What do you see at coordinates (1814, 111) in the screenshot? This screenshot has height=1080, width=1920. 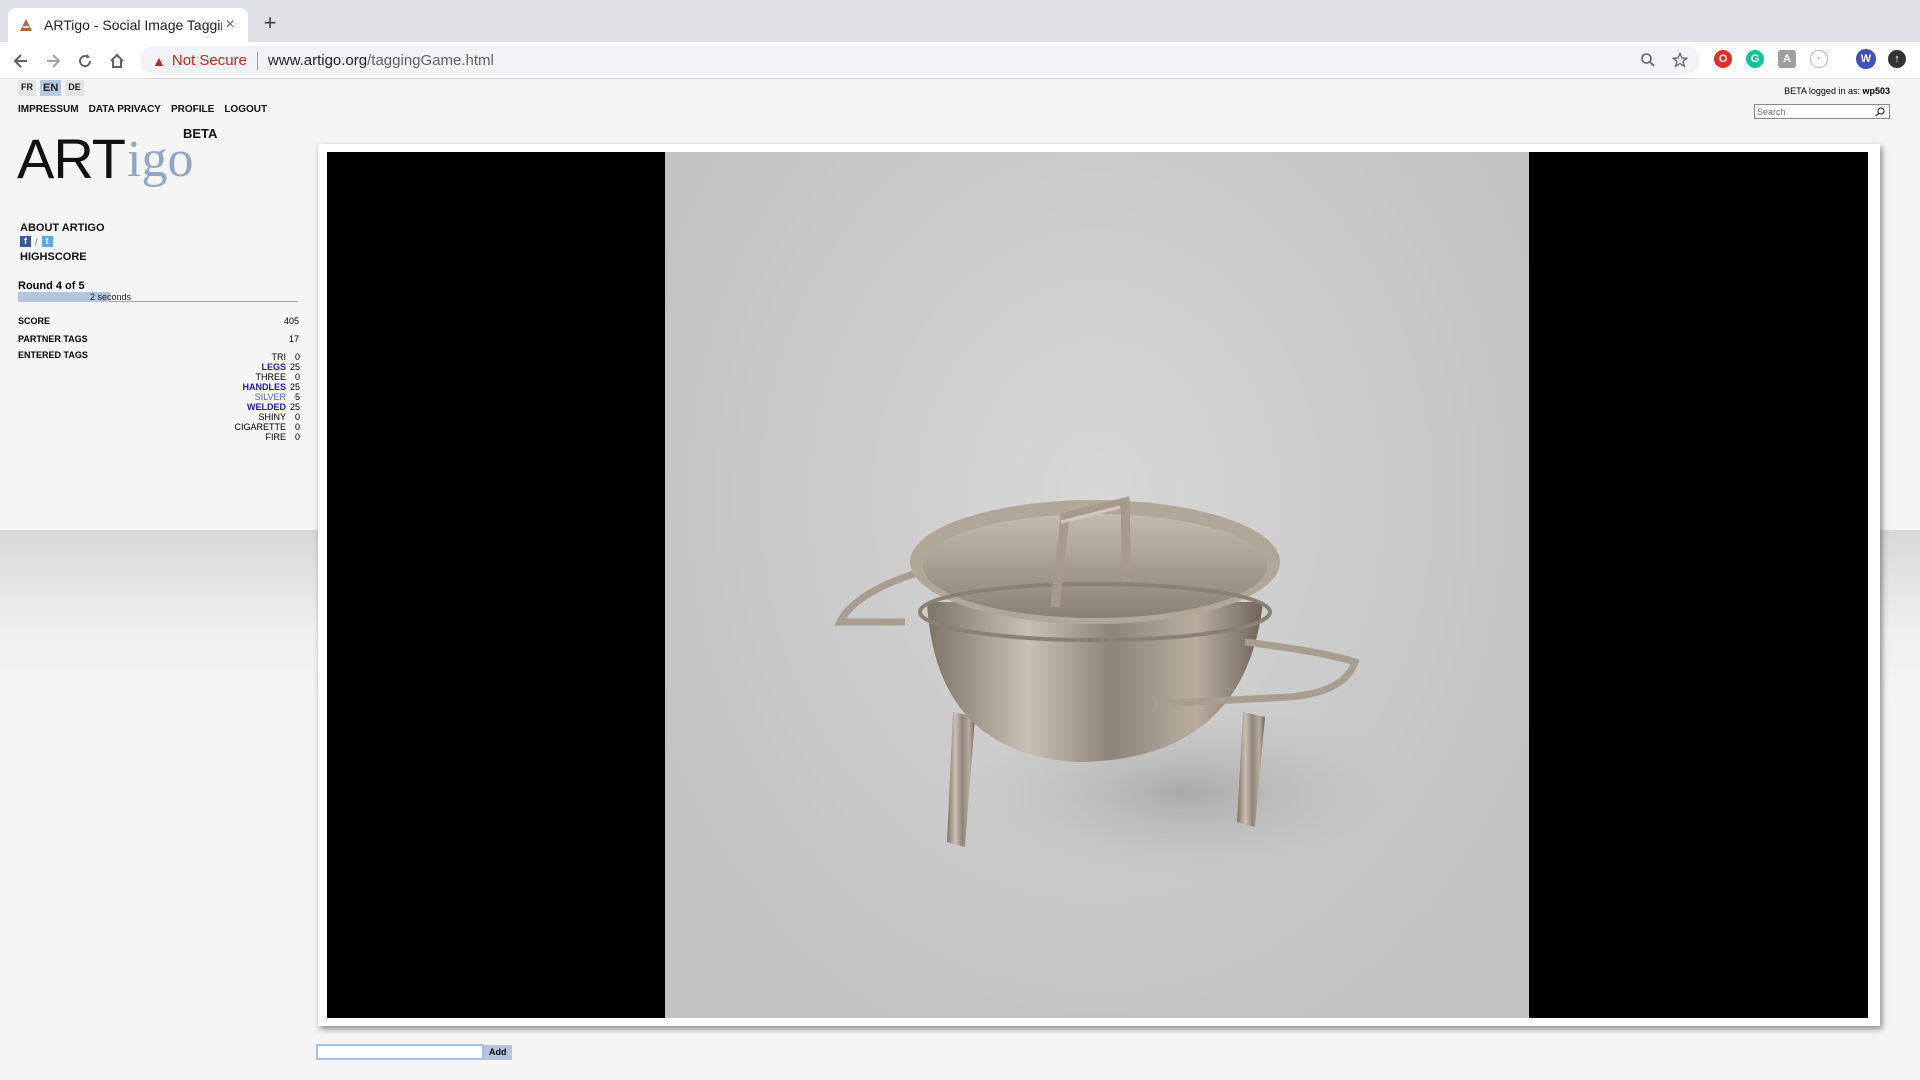 I see `search-input` at bounding box center [1814, 111].